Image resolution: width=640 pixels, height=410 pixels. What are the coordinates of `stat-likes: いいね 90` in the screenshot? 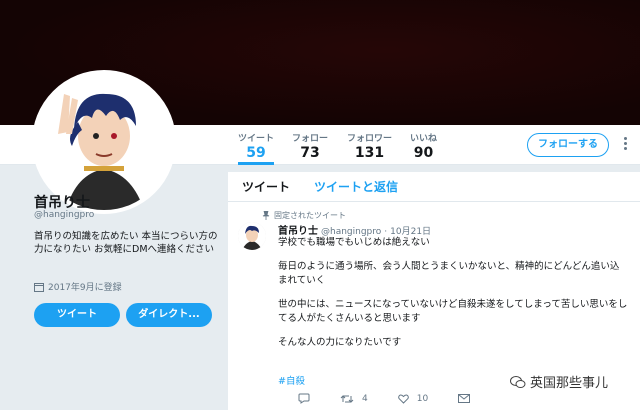 It's located at (423, 146).